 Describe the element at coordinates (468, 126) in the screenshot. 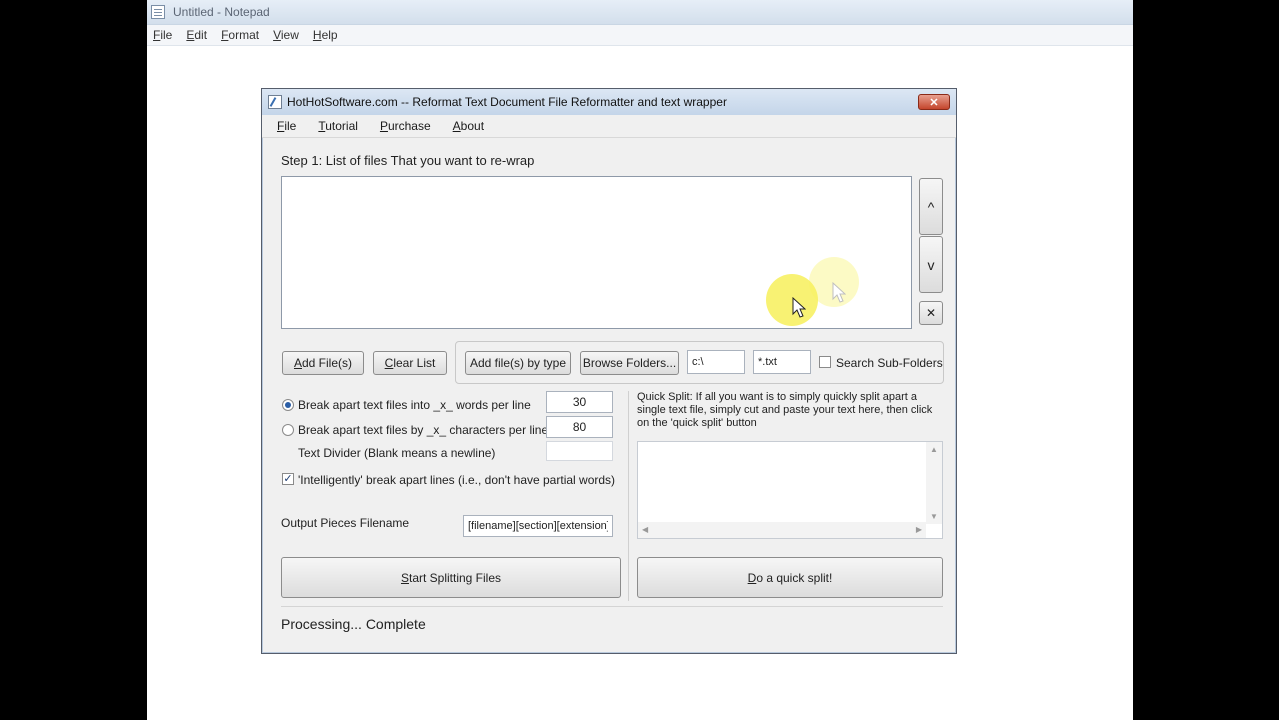

I see `menu-about: About` at that location.